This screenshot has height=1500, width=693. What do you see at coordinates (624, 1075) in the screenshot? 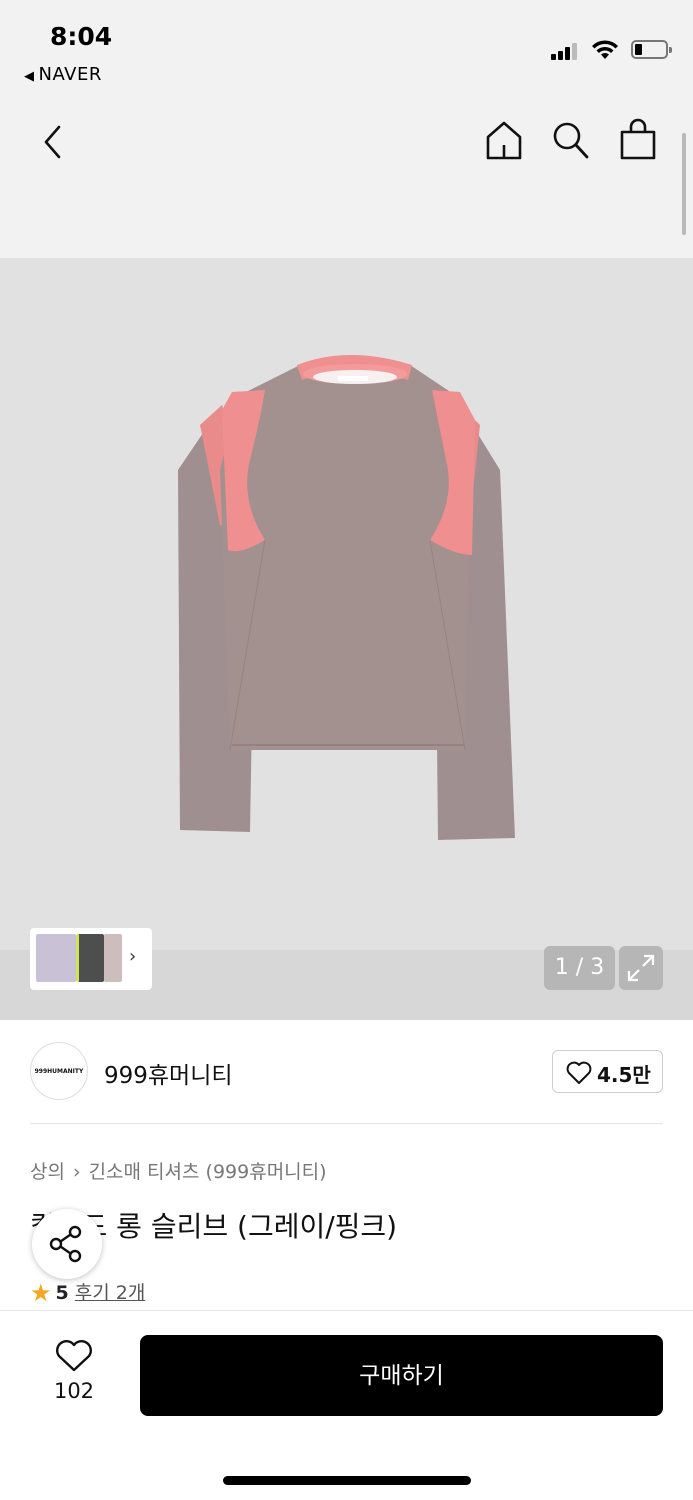
I see `brand-like-count: 4.5만` at bounding box center [624, 1075].